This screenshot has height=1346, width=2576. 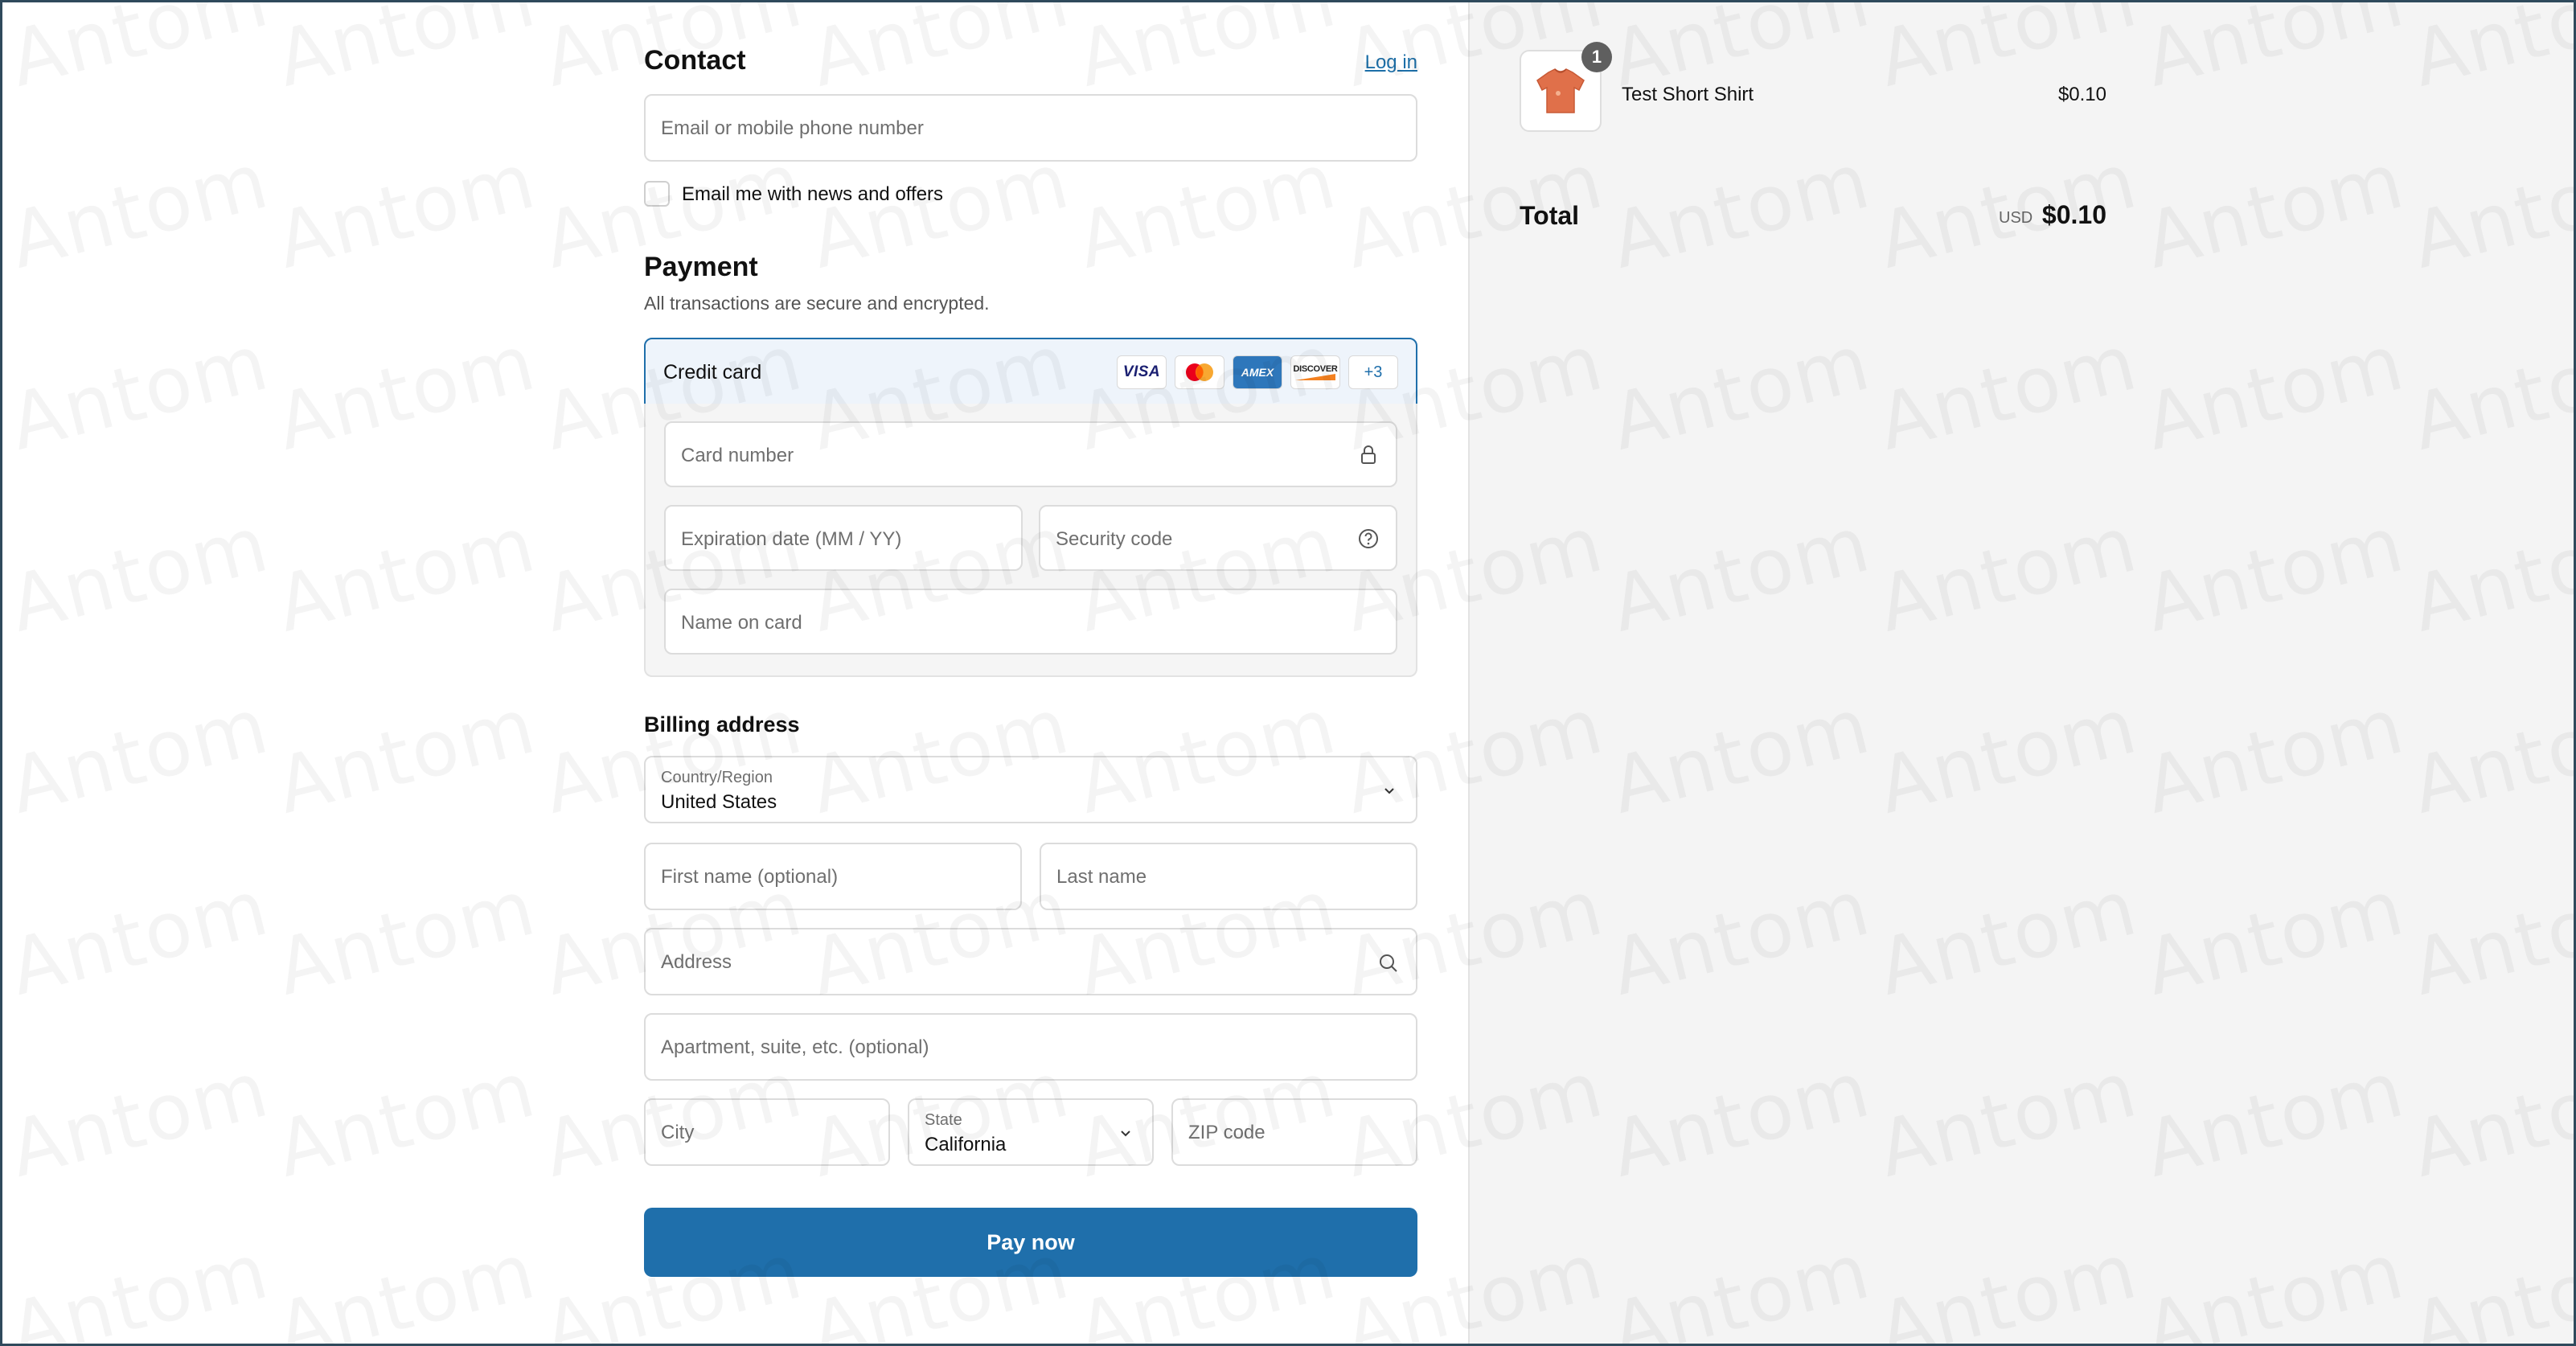 What do you see at coordinates (696, 962) in the screenshot?
I see `address-placeholder: Address` at bounding box center [696, 962].